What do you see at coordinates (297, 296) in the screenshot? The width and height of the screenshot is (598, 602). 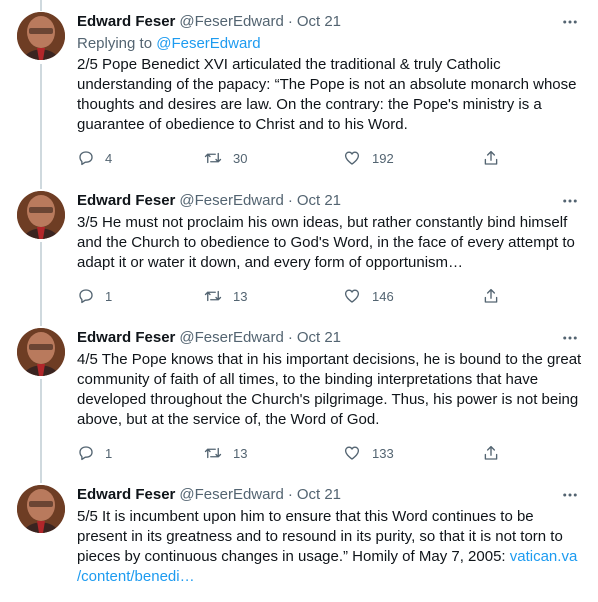 I see `tweet-actions: 1 13 146` at bounding box center [297, 296].